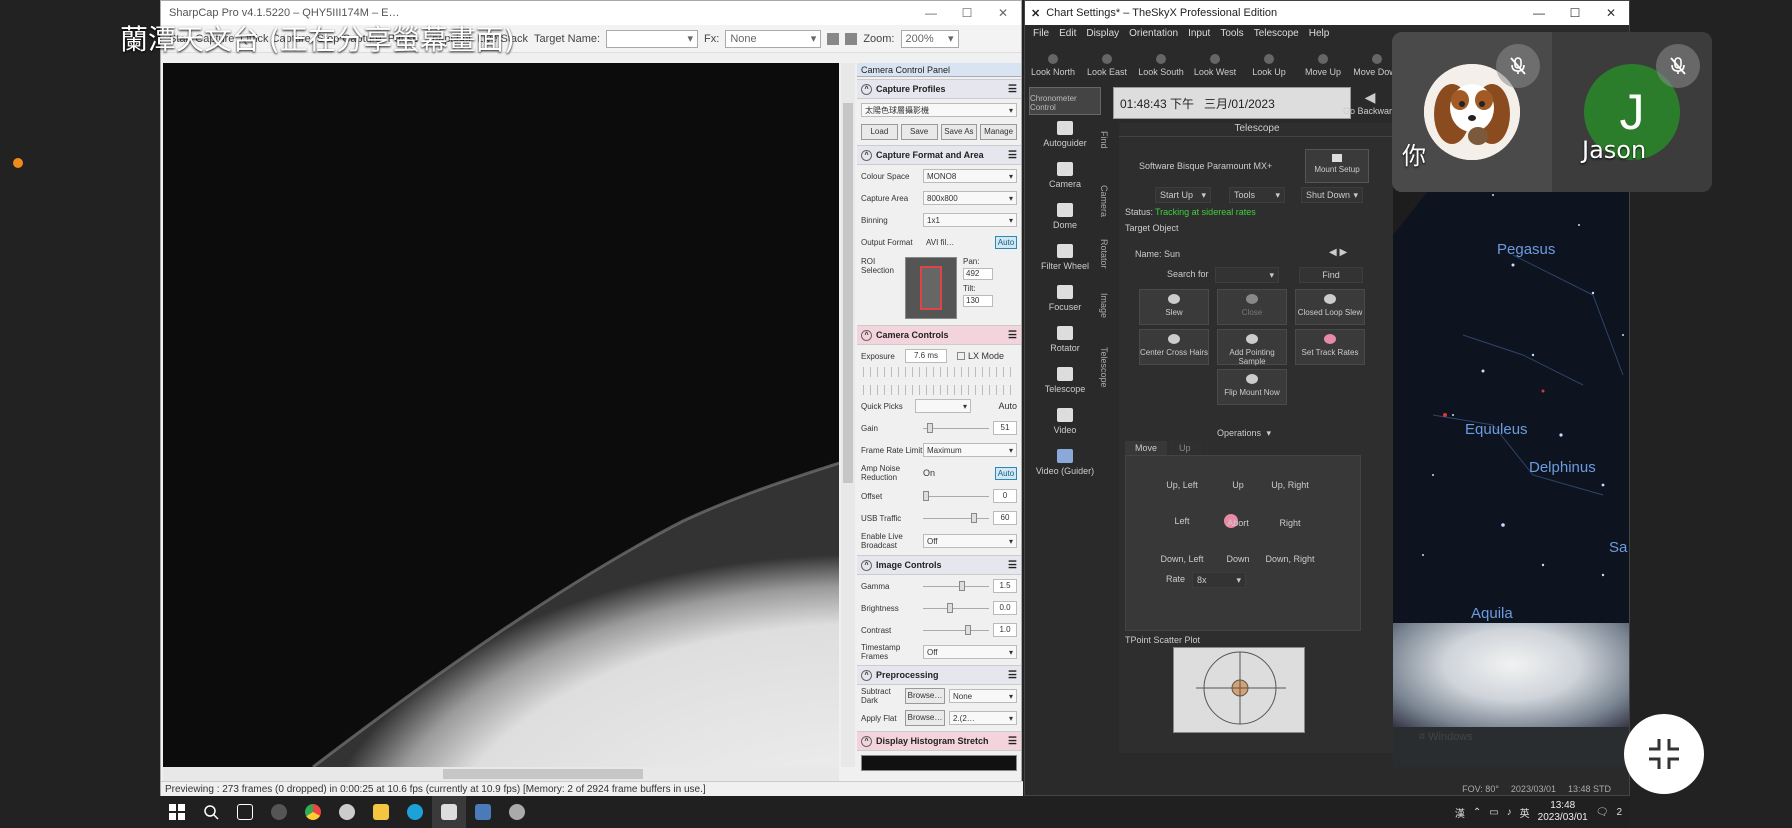 The width and height of the screenshot is (1792, 828). What do you see at coordinates (1290, 559) in the screenshot?
I see `move-down-right-button: Down, Right` at bounding box center [1290, 559].